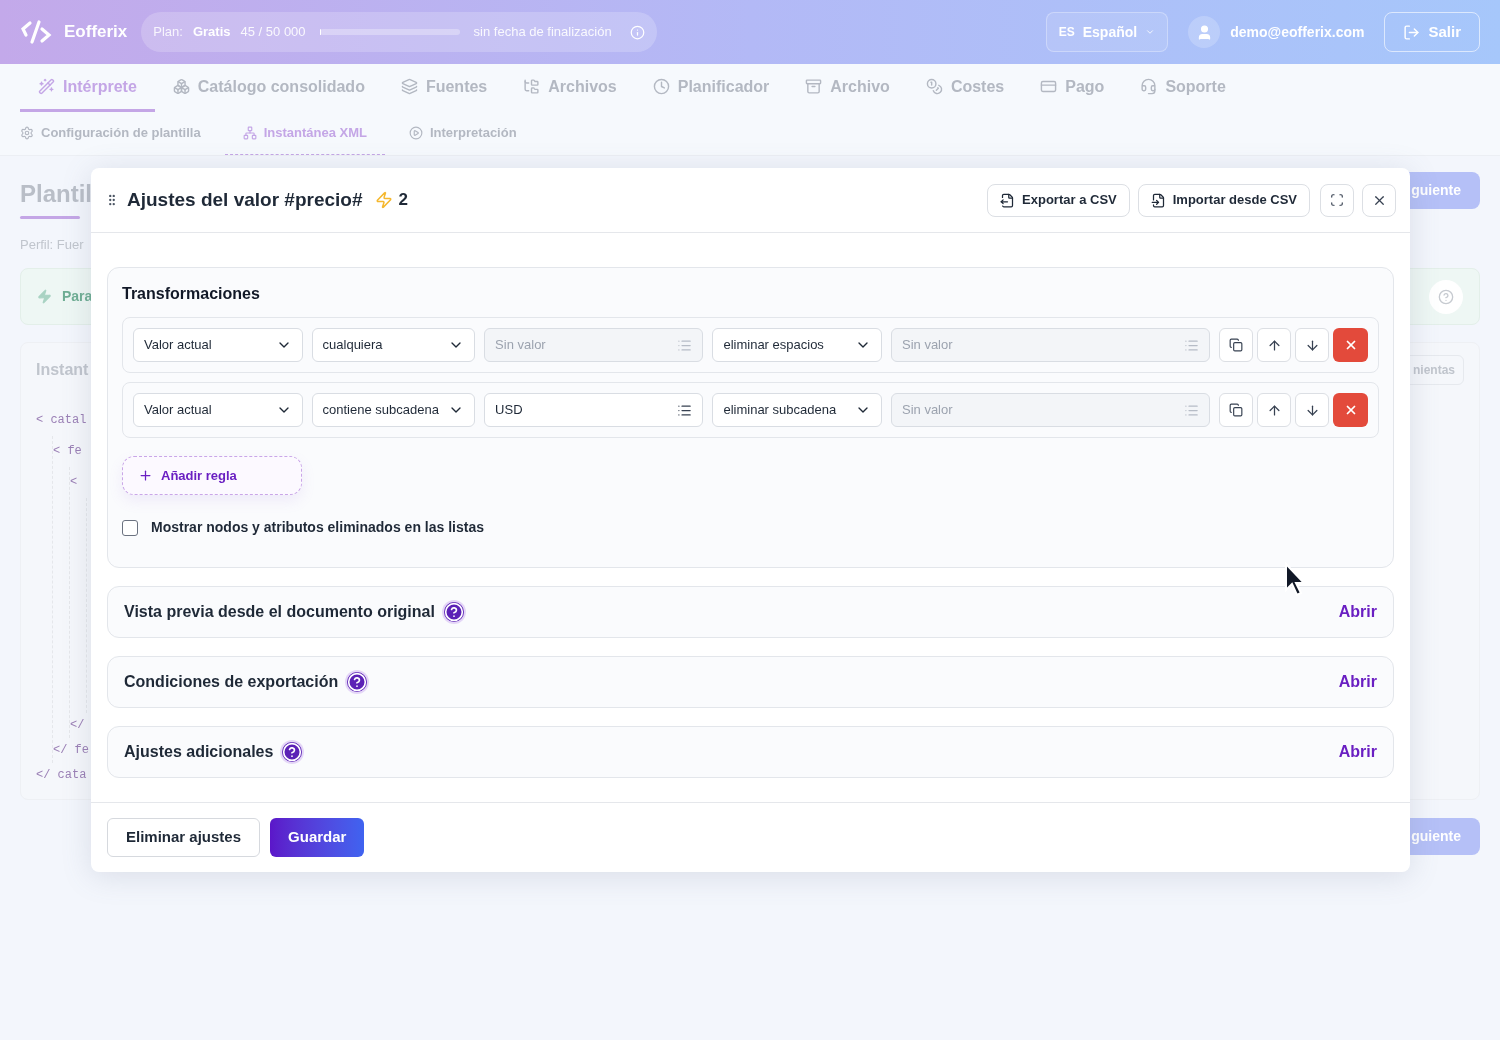 This screenshot has height=1040, width=1500. I want to click on clock-icon, so click(661, 86).